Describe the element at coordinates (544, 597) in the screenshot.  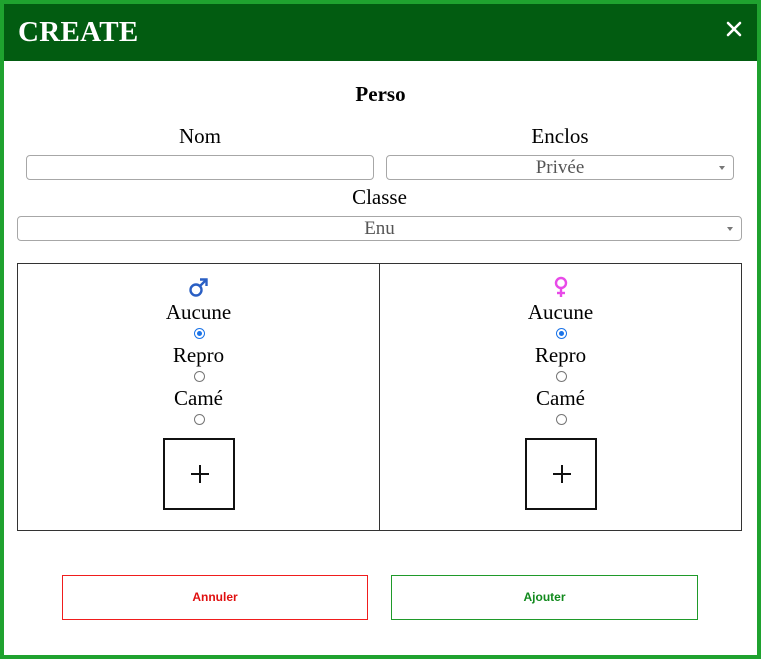
I see `add-button: Ajouter` at that location.